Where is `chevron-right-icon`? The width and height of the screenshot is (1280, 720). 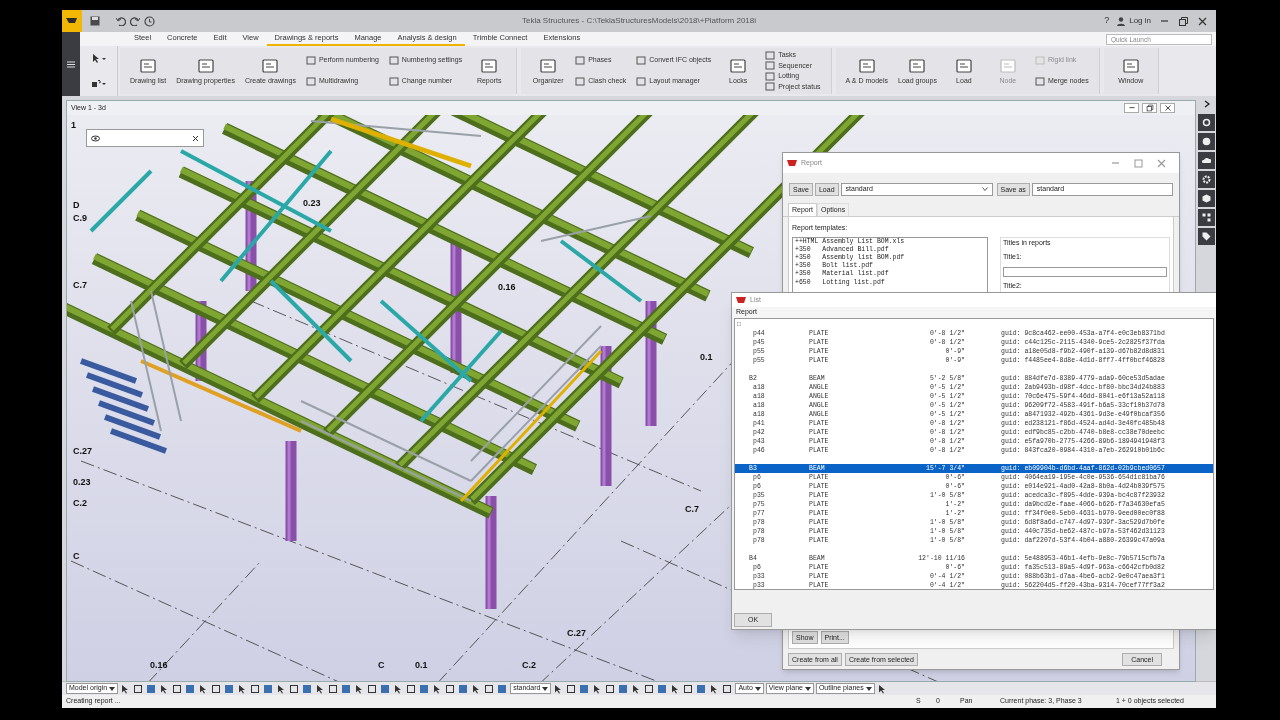
chevron-right-icon is located at coordinates (1206, 104).